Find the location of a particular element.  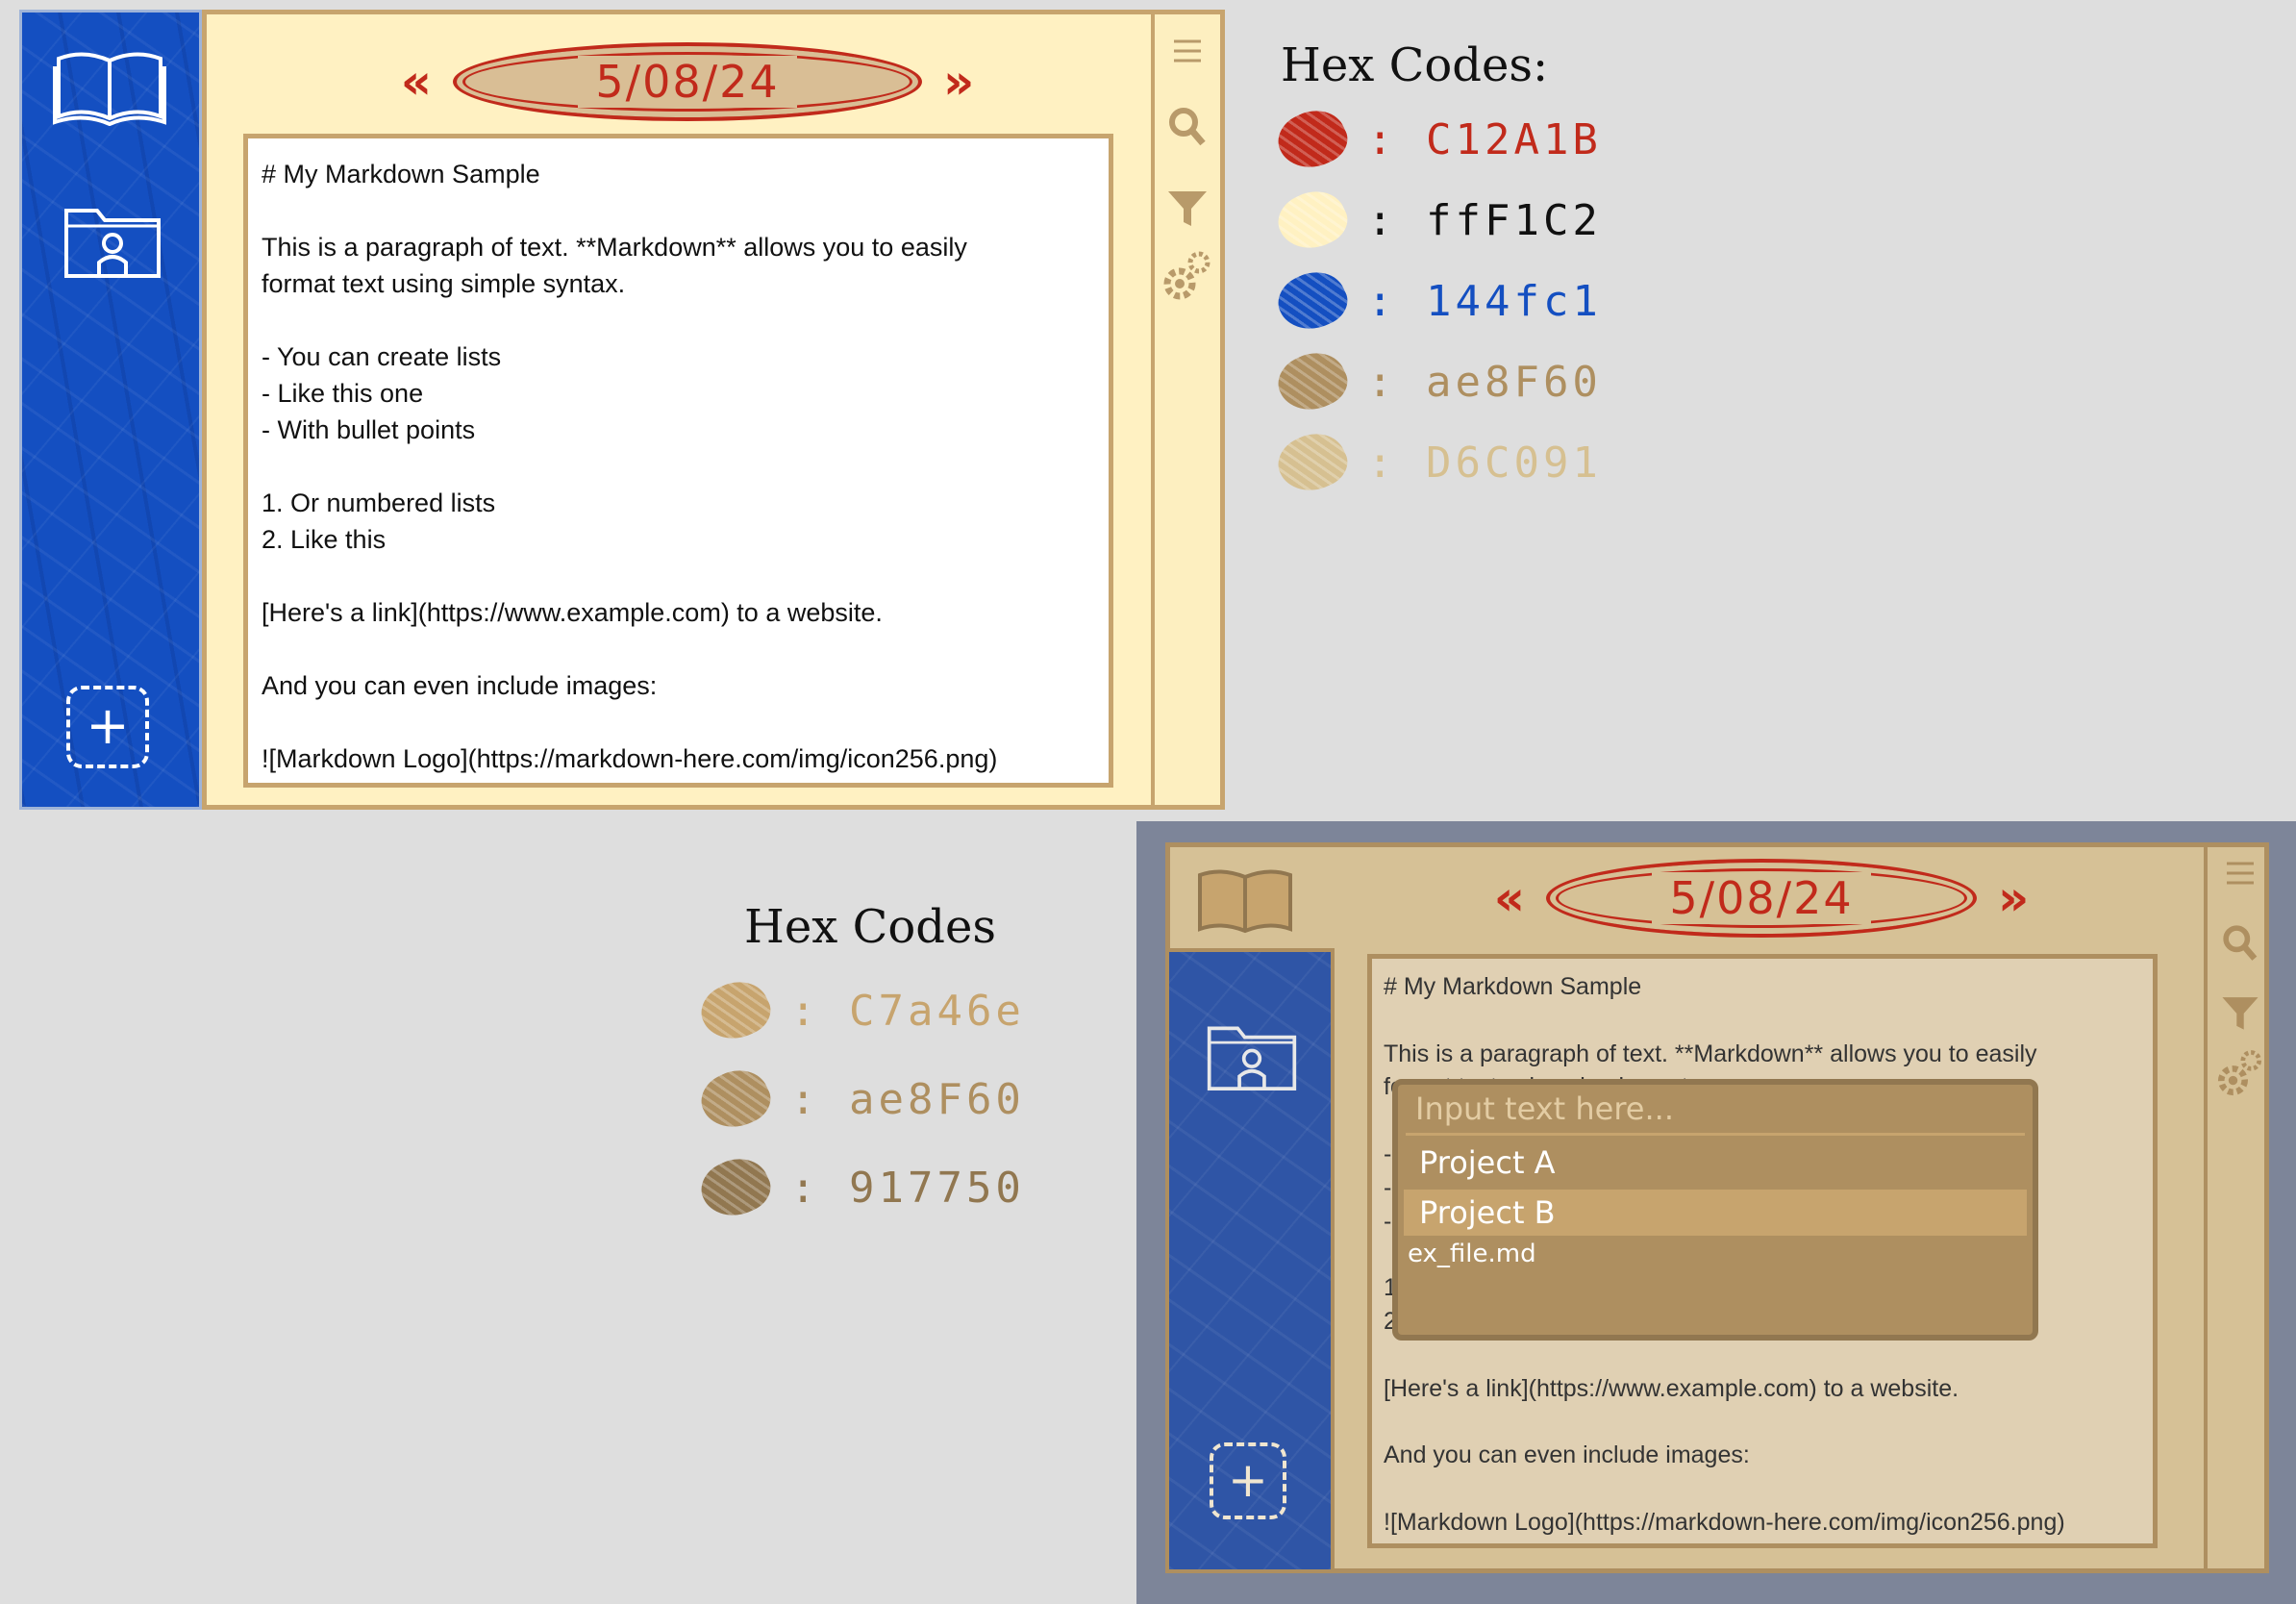

doc-line: - With bullet points is located at coordinates (369, 429).